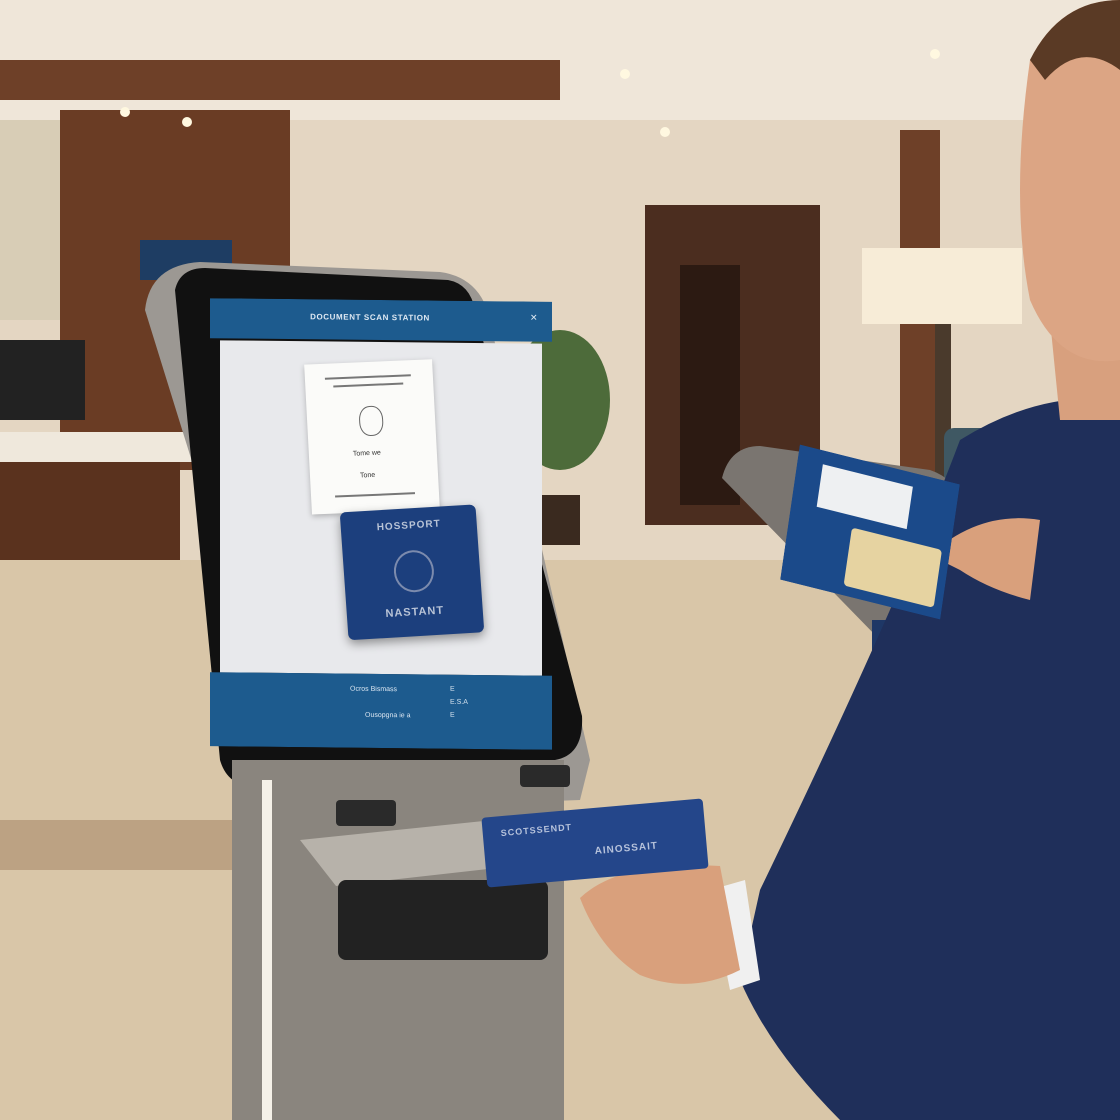  Describe the element at coordinates (443, 920) in the screenshot. I see `kiosk-dispenser-opening` at that location.